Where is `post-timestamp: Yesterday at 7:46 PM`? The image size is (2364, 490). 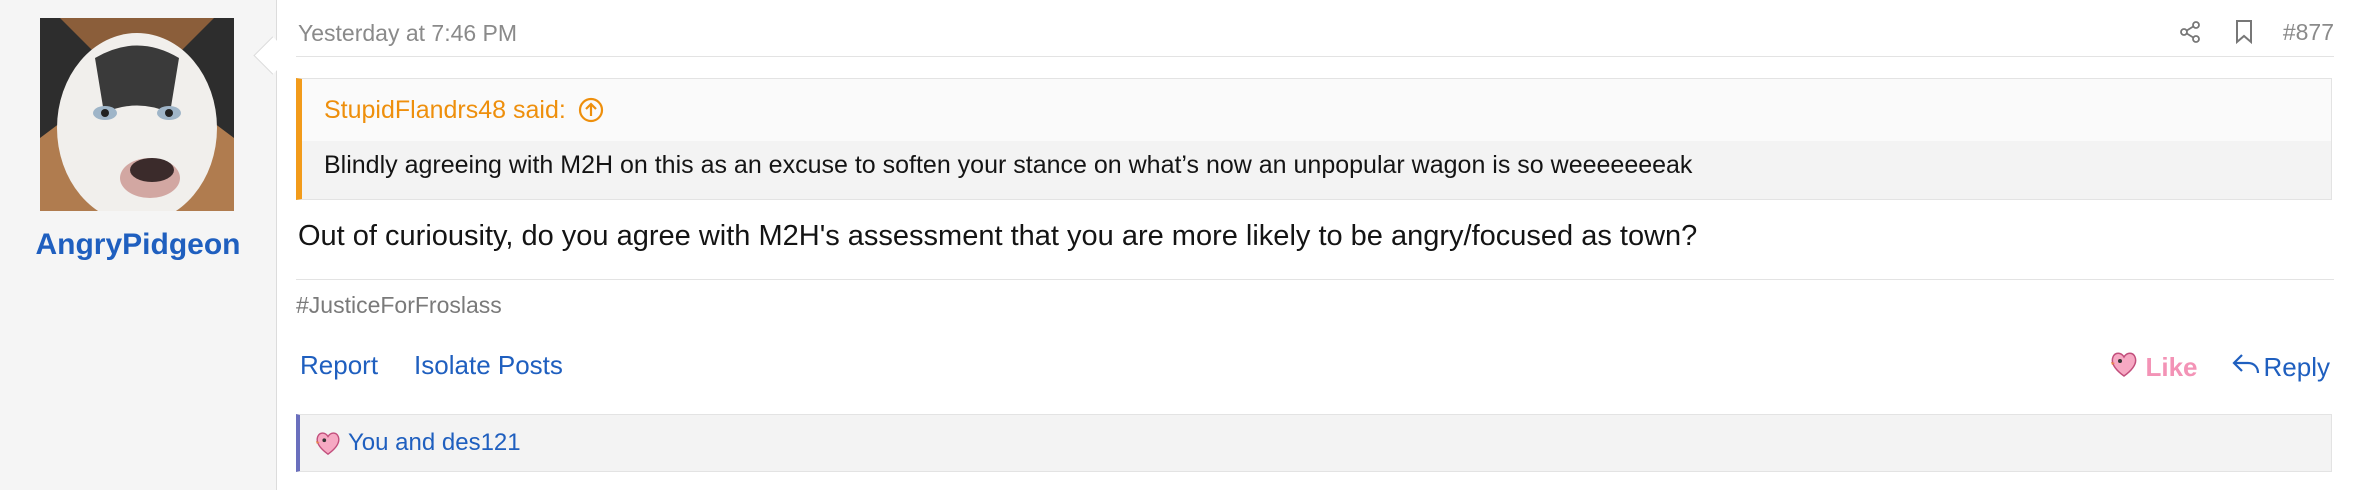 post-timestamp: Yesterday at 7:46 PM is located at coordinates (407, 33).